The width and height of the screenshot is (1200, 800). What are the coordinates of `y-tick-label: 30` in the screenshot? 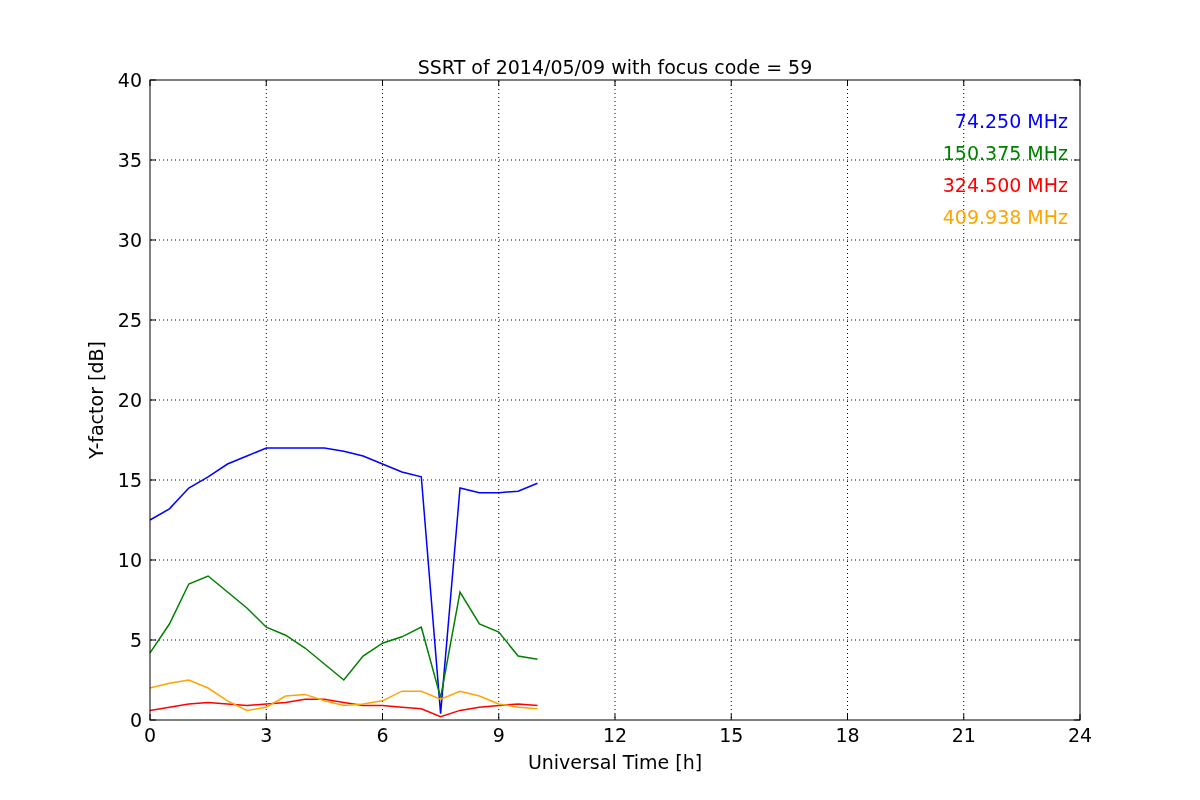 It's located at (129, 240).